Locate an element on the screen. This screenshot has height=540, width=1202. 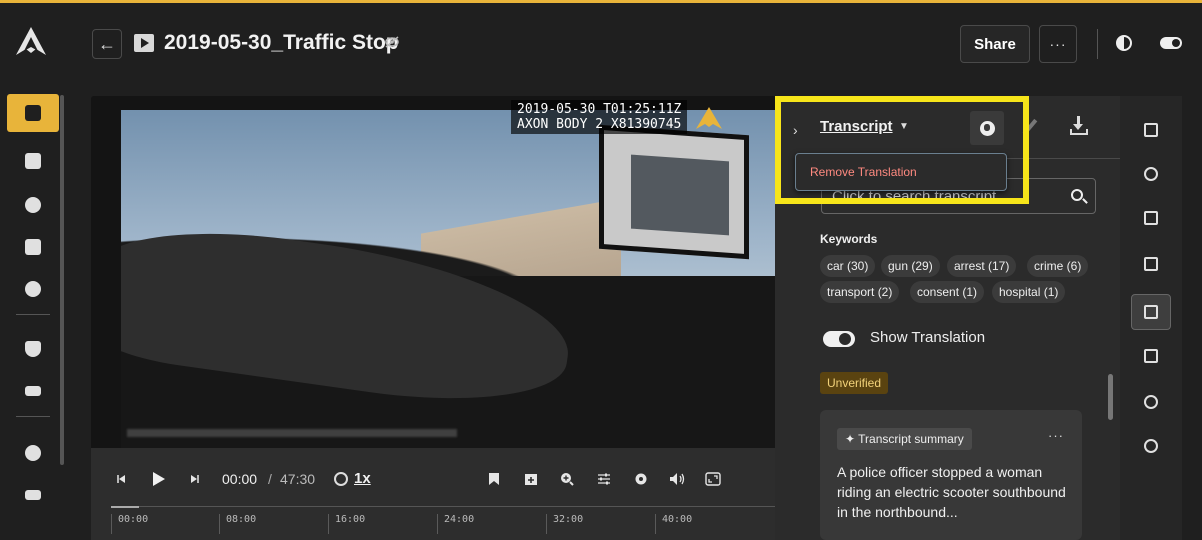
right-tab-related is located at coordinates (1151, 446).